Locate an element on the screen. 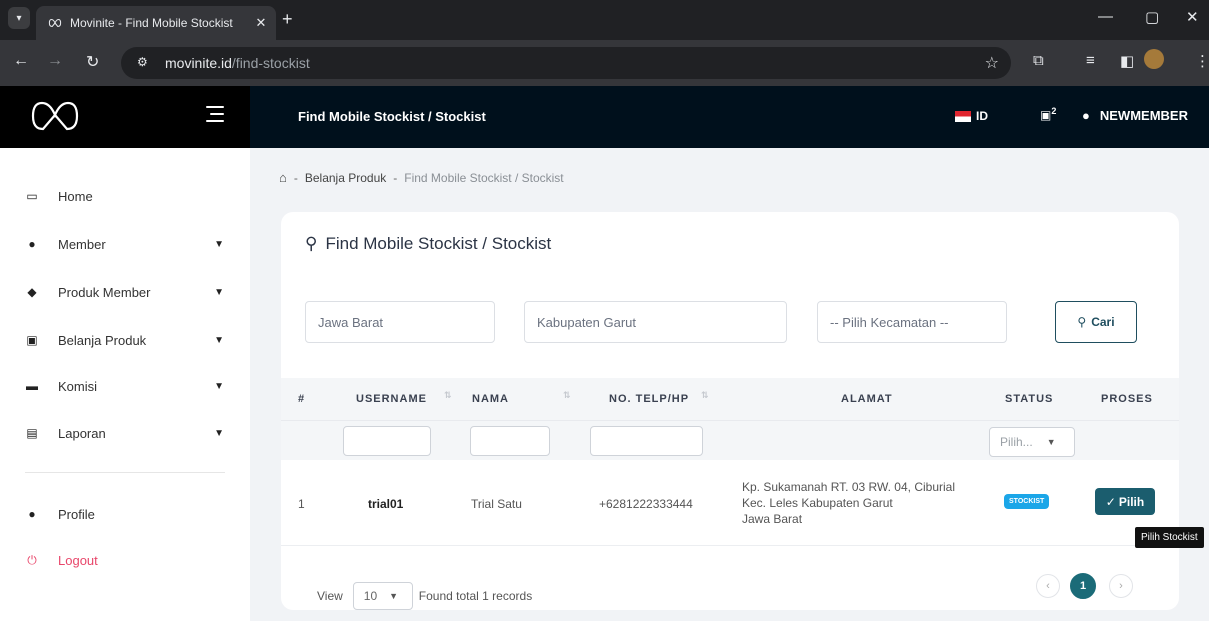 The height and width of the screenshot is (621, 1209). username-filter-input is located at coordinates (387, 441).